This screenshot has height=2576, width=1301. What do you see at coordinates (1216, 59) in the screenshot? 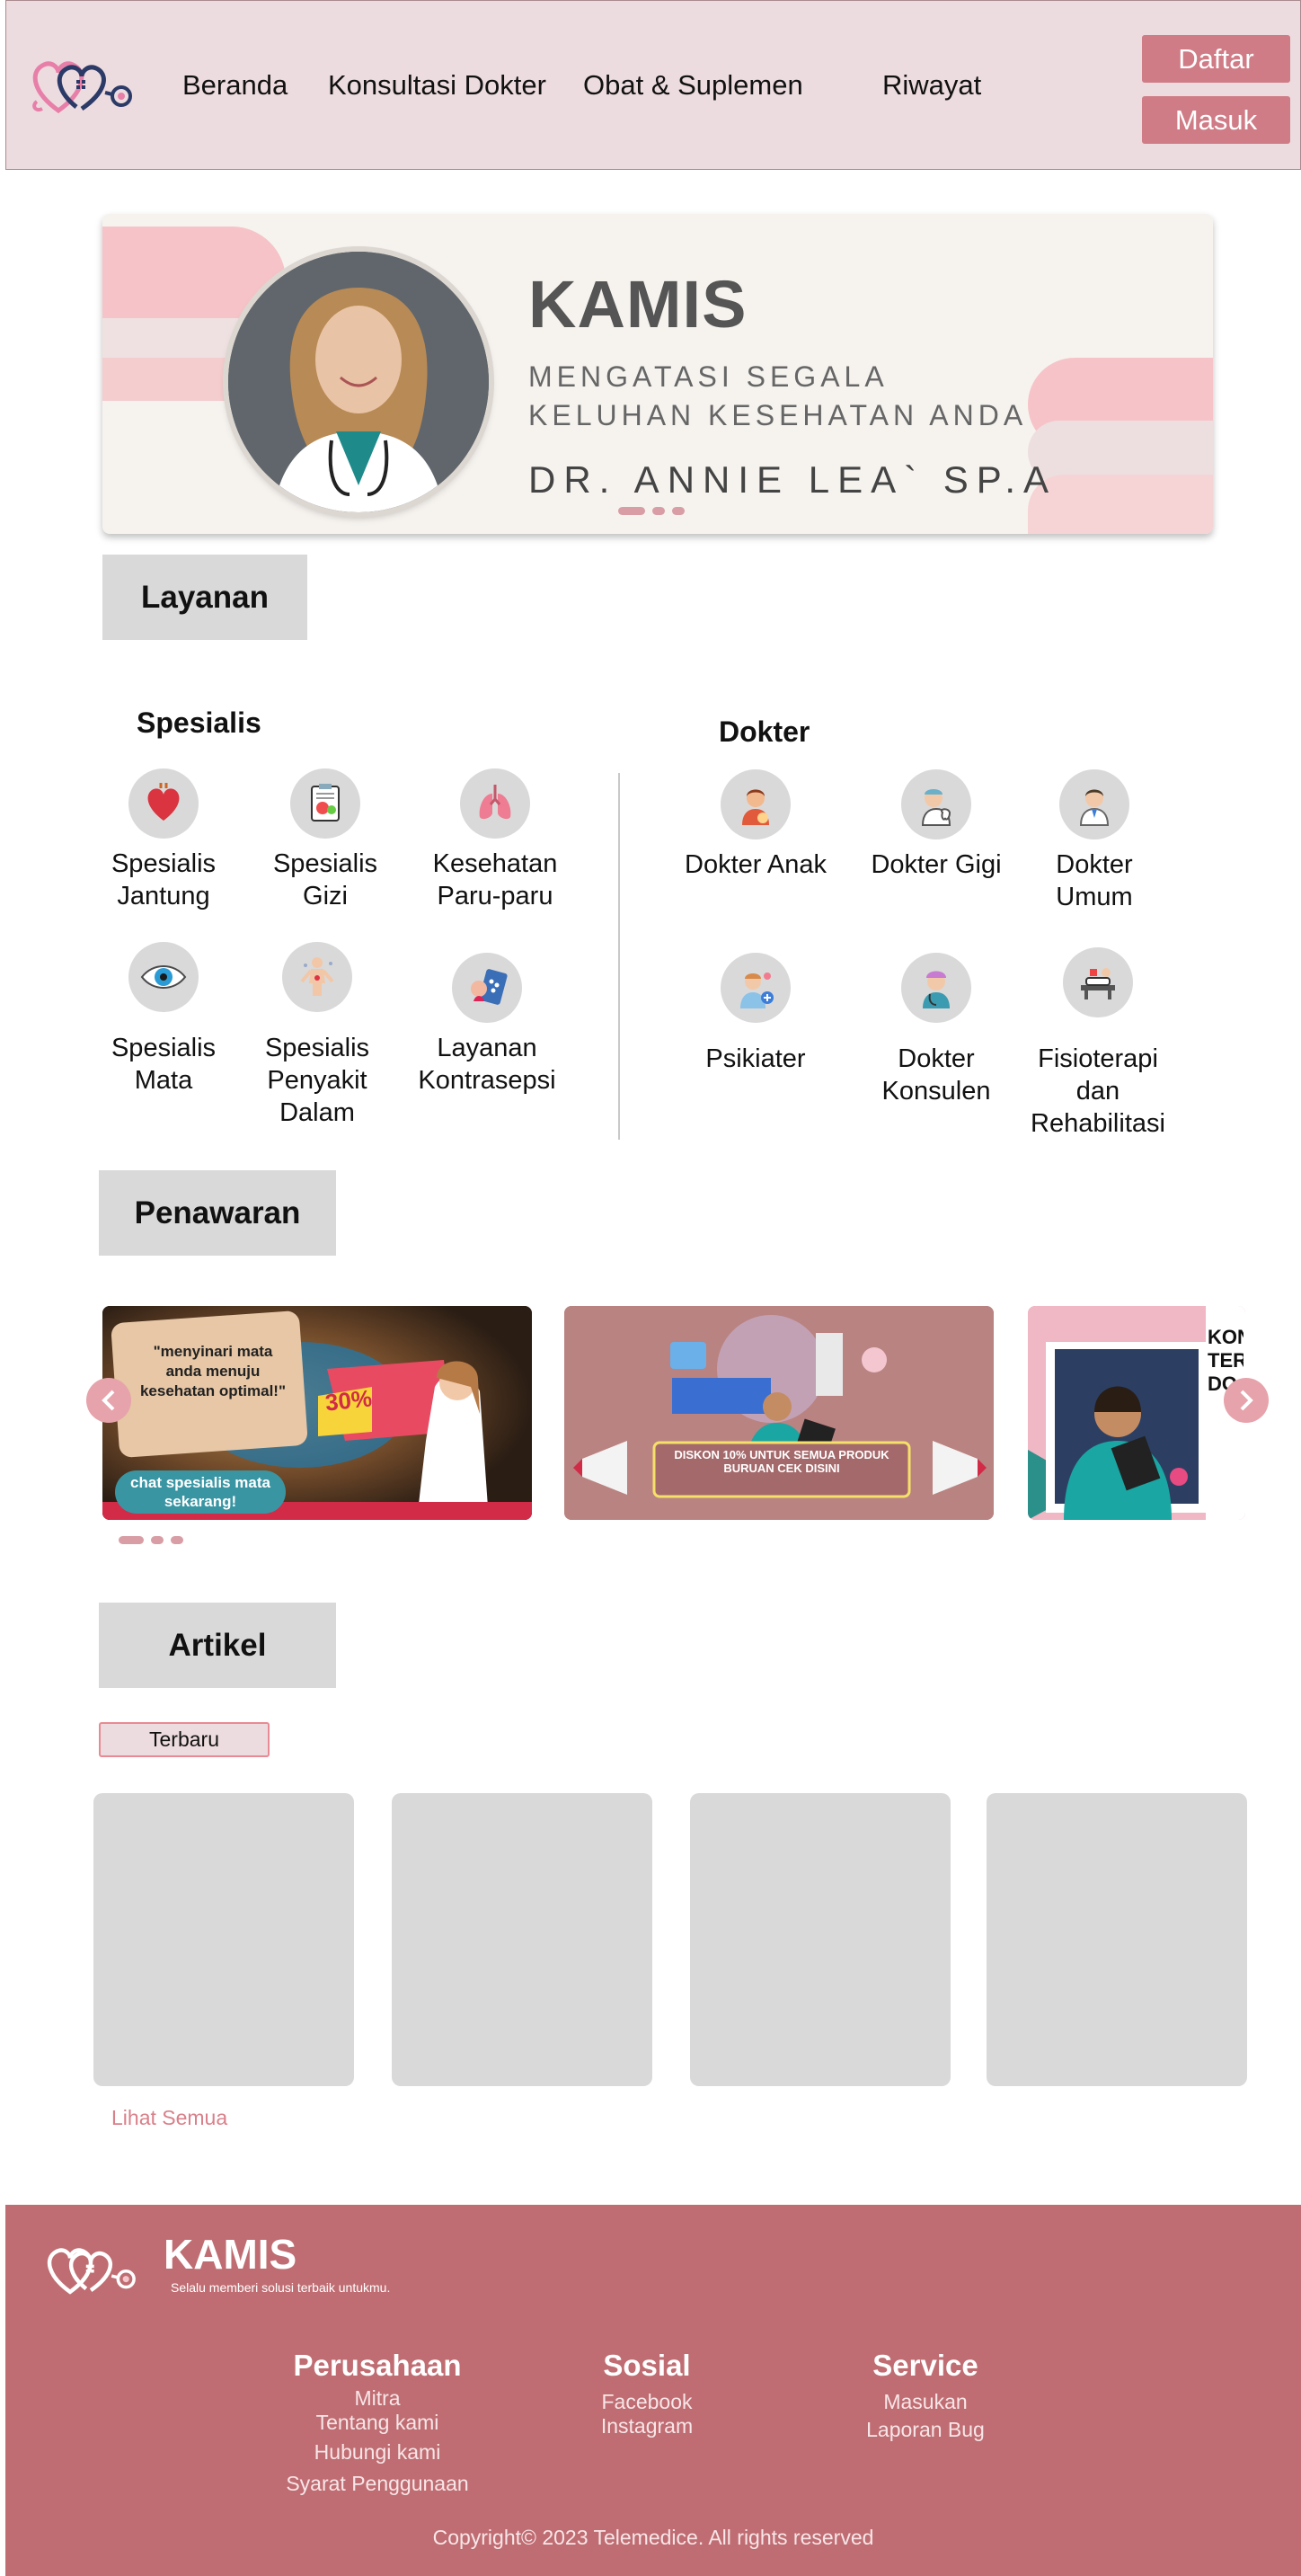
I see `daftar-button: Daftar` at bounding box center [1216, 59].